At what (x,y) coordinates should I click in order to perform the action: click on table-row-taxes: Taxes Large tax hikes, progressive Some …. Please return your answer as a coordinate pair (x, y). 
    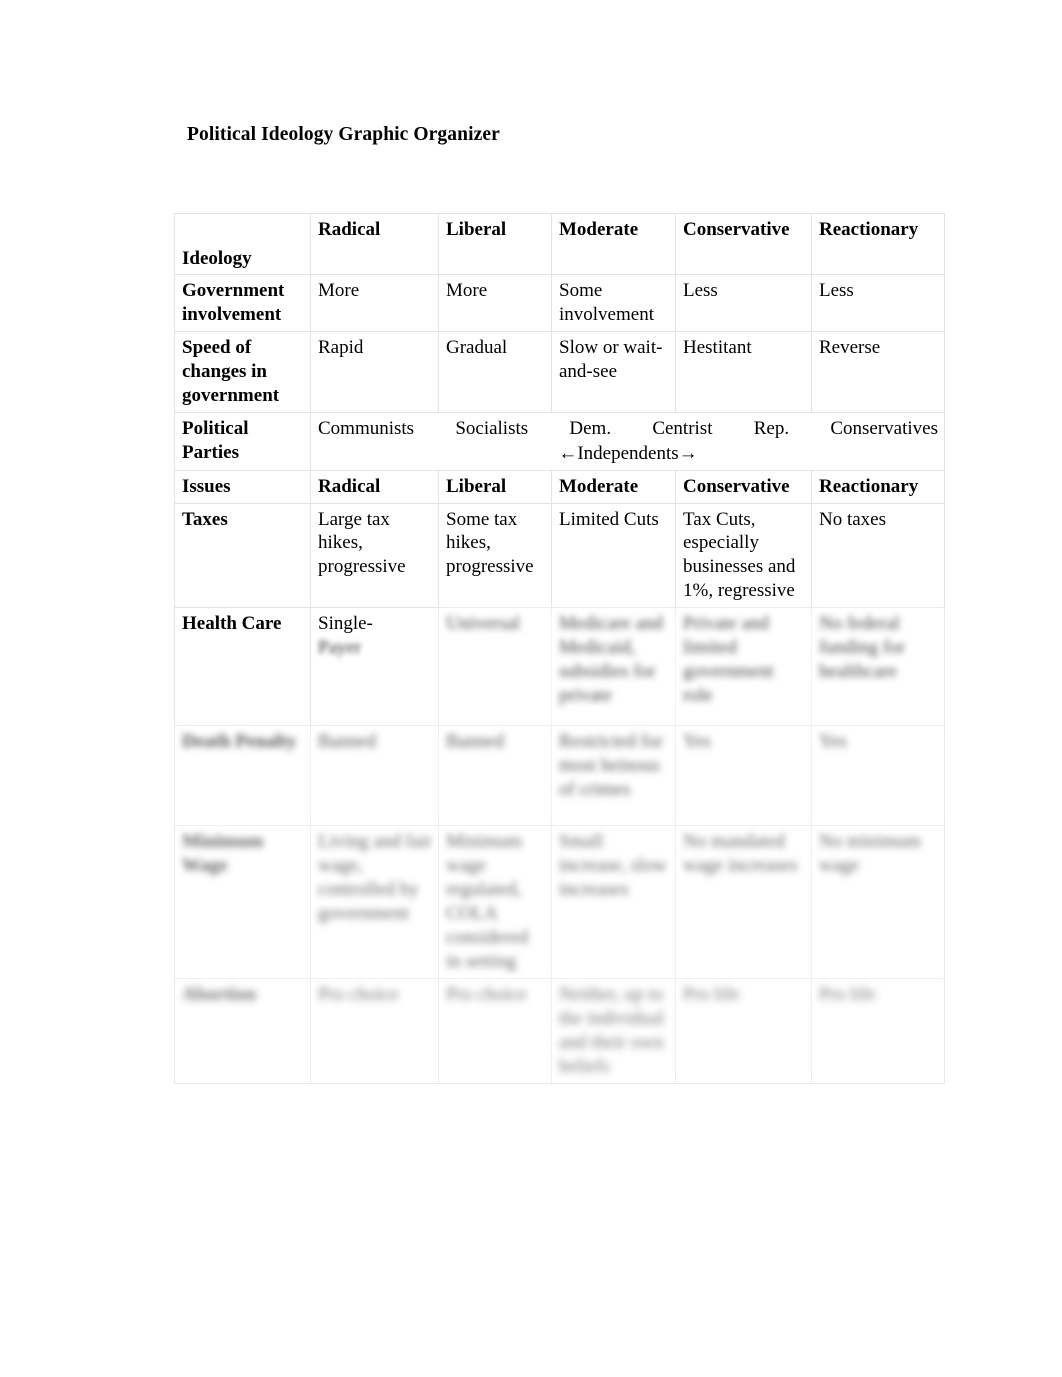
    Looking at the image, I should click on (559, 555).